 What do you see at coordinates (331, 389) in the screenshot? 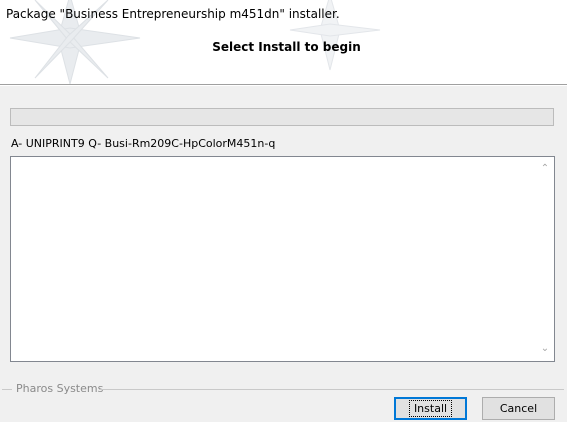
I see `footer-divider-right` at bounding box center [331, 389].